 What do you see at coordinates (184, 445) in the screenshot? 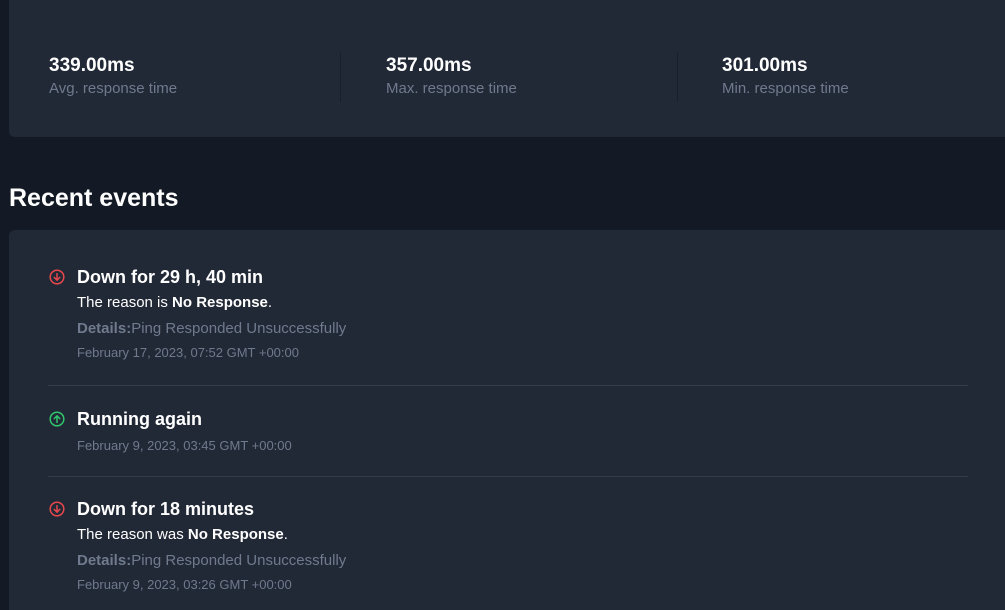
I see `event-timestamp: February 9, 2023, 03:45 GMT +00:00` at bounding box center [184, 445].